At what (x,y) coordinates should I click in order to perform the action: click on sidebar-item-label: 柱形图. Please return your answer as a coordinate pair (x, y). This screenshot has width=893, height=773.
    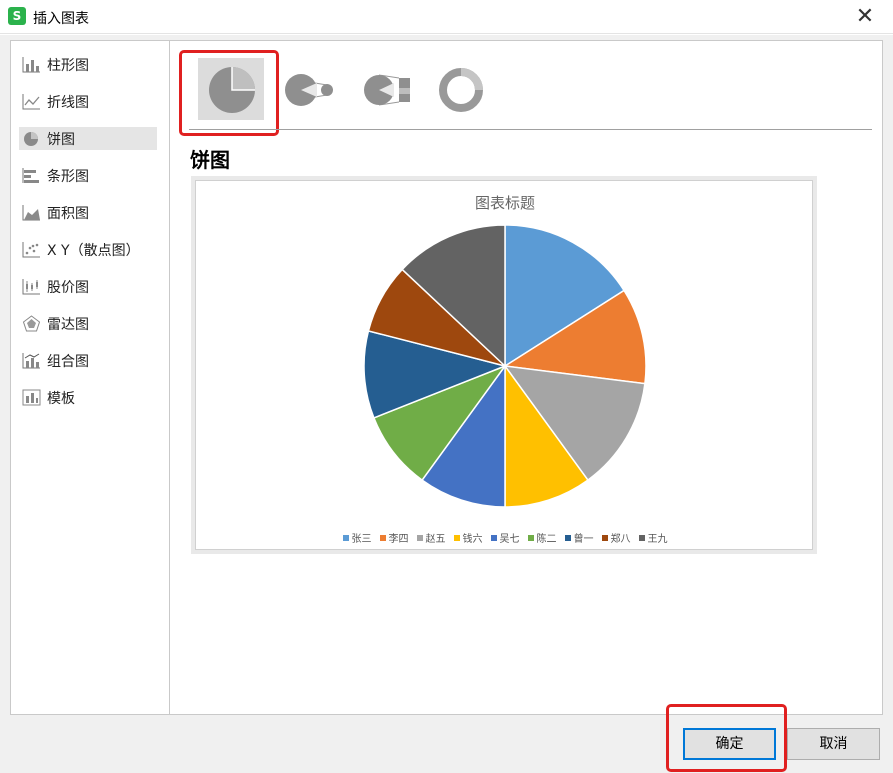
    Looking at the image, I should click on (68, 65).